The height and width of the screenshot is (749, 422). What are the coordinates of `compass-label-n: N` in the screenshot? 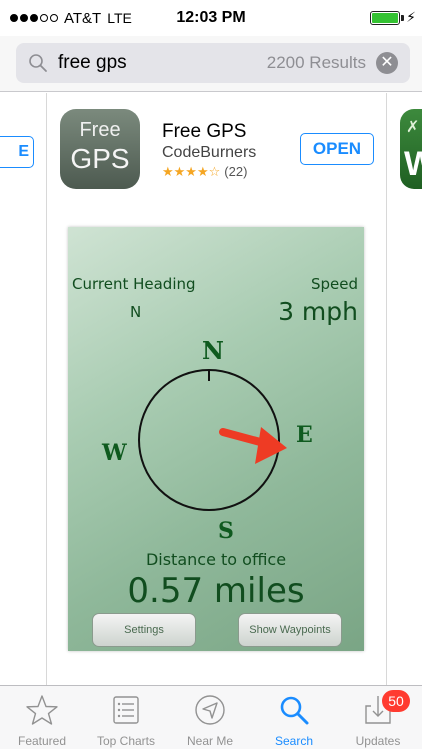 It's located at (213, 350).